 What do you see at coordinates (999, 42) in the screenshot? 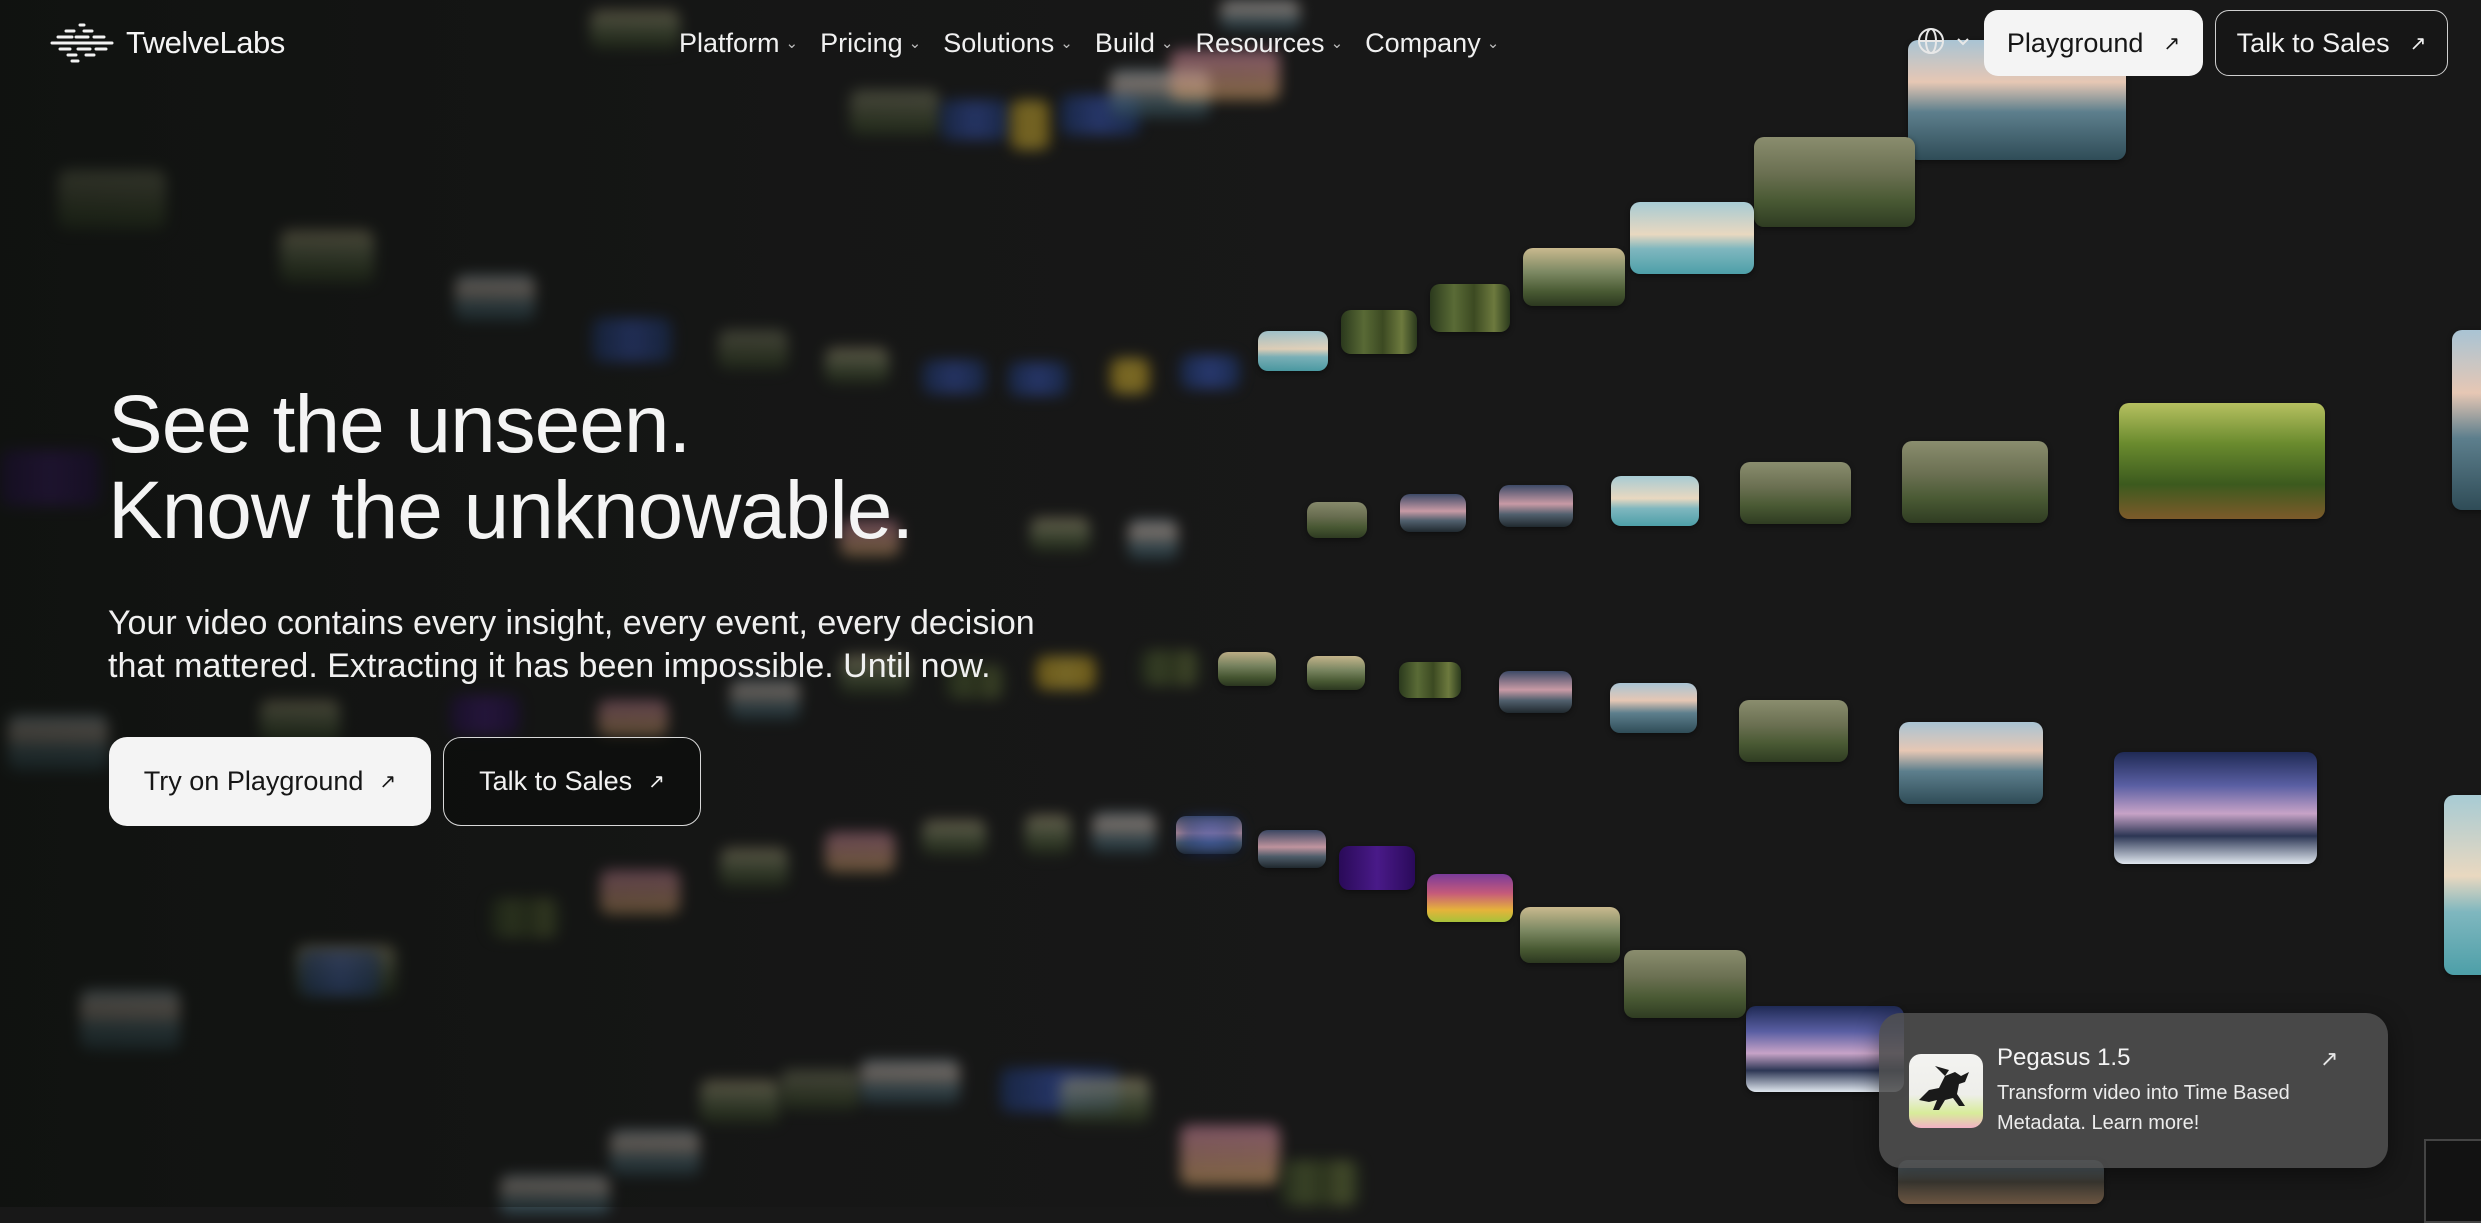
I see `nav-label: Solutions` at bounding box center [999, 42].